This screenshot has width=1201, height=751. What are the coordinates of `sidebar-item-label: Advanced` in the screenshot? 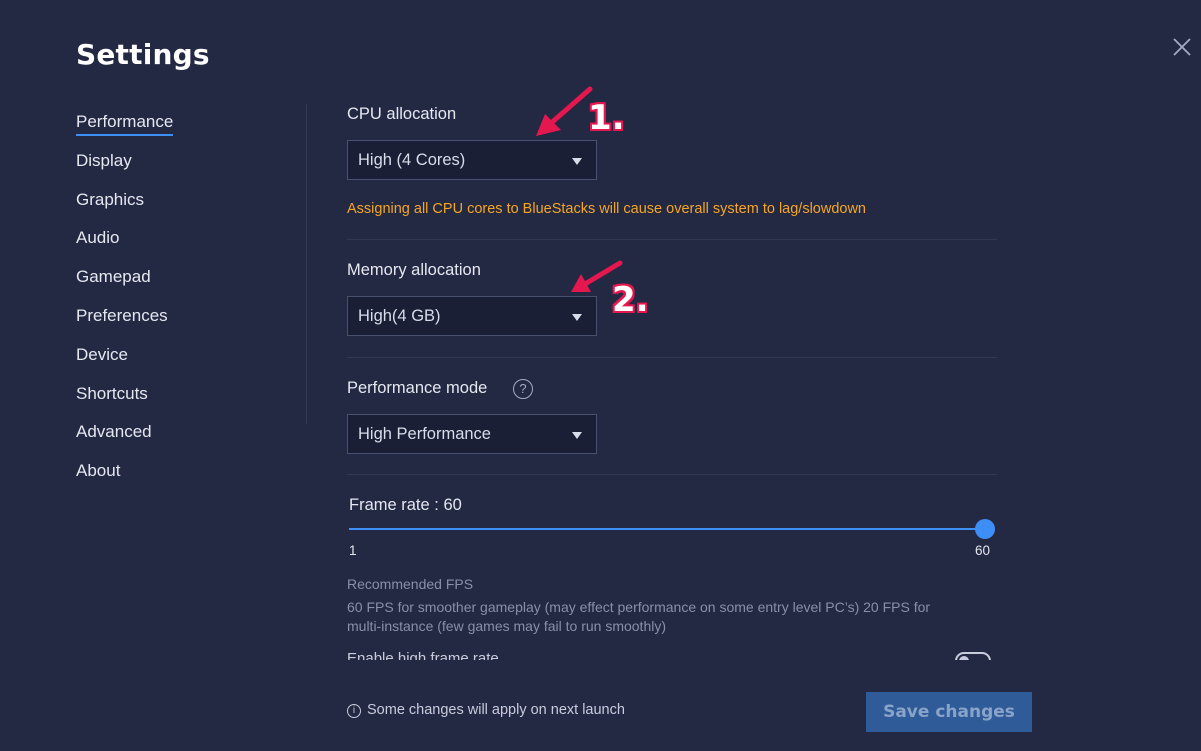 It's located at (114, 432).